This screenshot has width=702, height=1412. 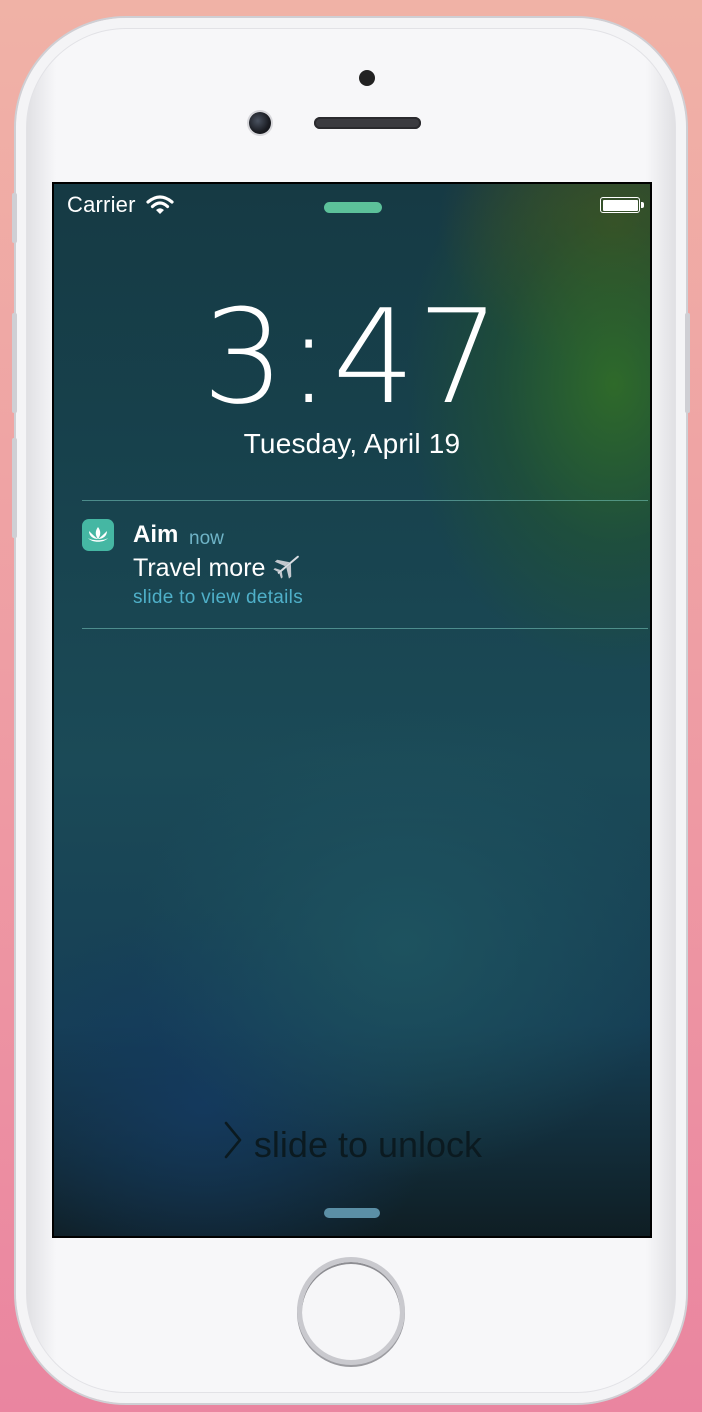 What do you see at coordinates (352, 357) in the screenshot?
I see `lock-screen-time: 3:47` at bounding box center [352, 357].